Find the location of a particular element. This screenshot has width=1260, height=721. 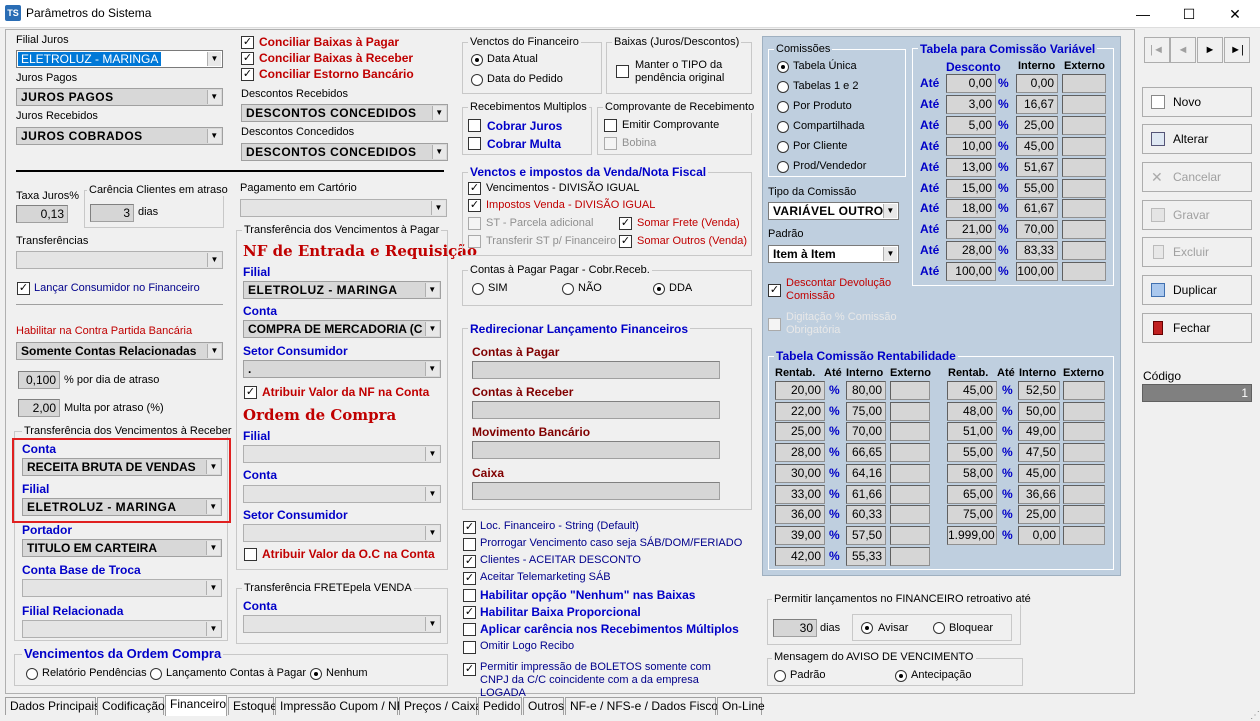

check-omitir-logo is located at coordinates (469, 647).